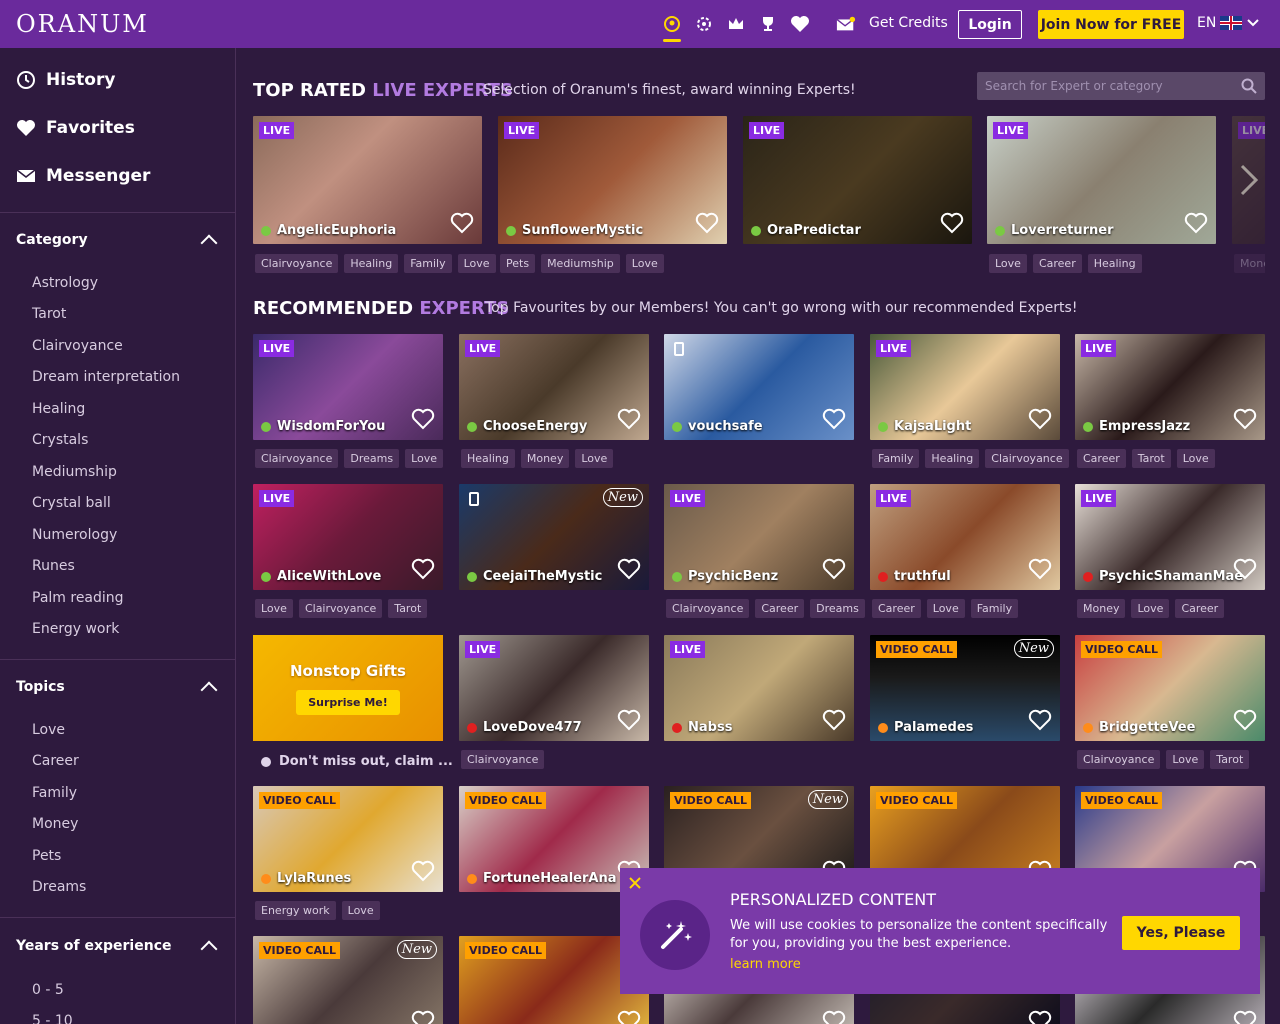  Describe the element at coordinates (367, 180) in the screenshot. I see `expert-card: LIVE AngelicEuphoria` at that location.